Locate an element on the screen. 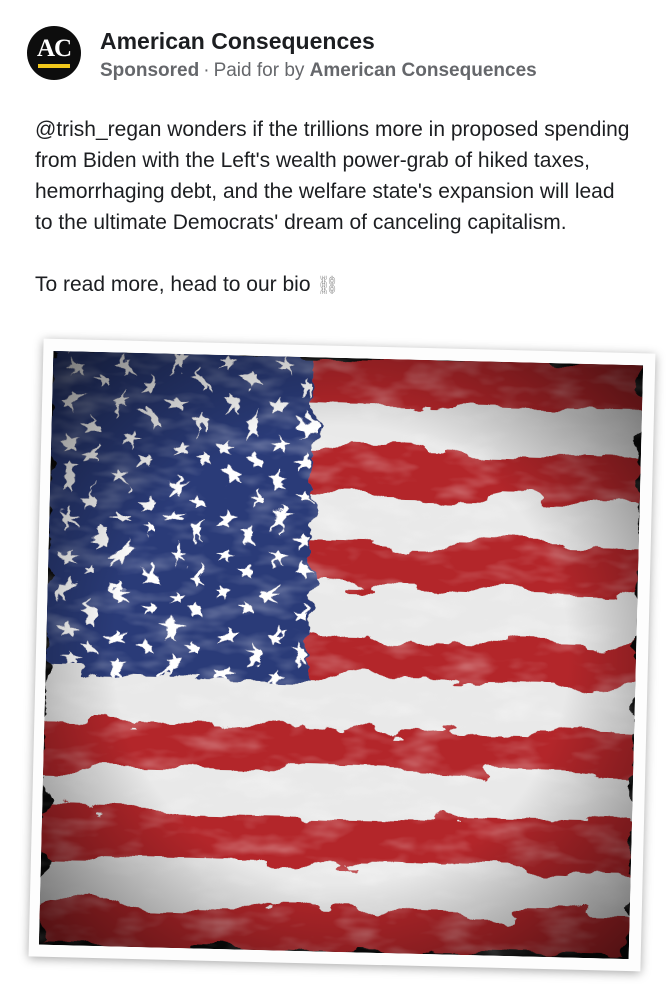  avatar-logo-text: AC is located at coordinates (54, 48).